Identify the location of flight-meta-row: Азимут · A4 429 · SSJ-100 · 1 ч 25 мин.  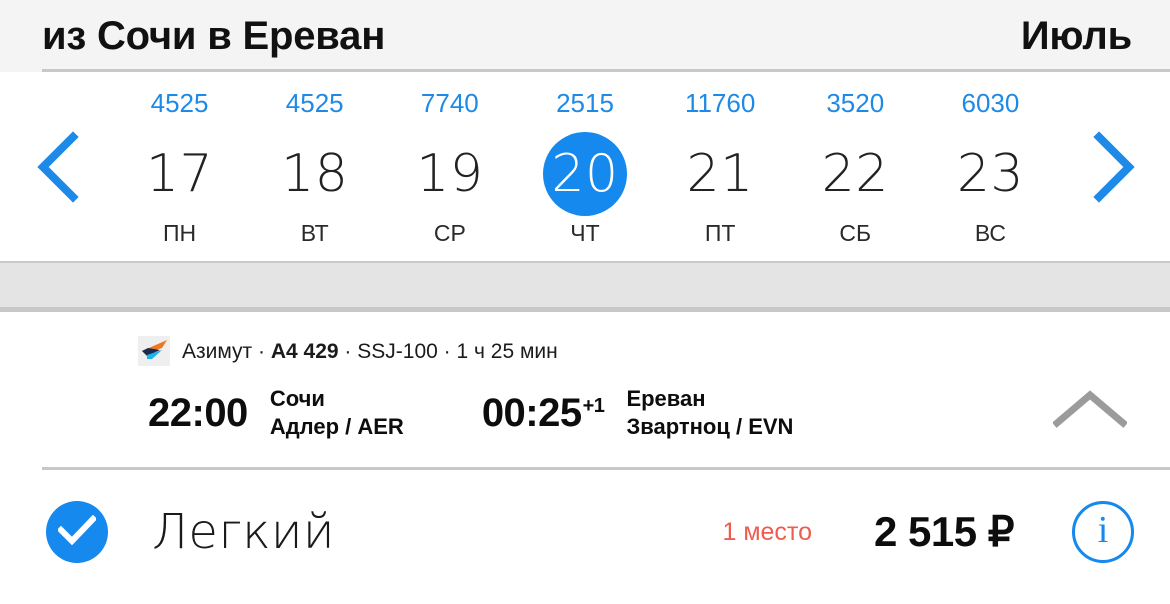
(585, 351).